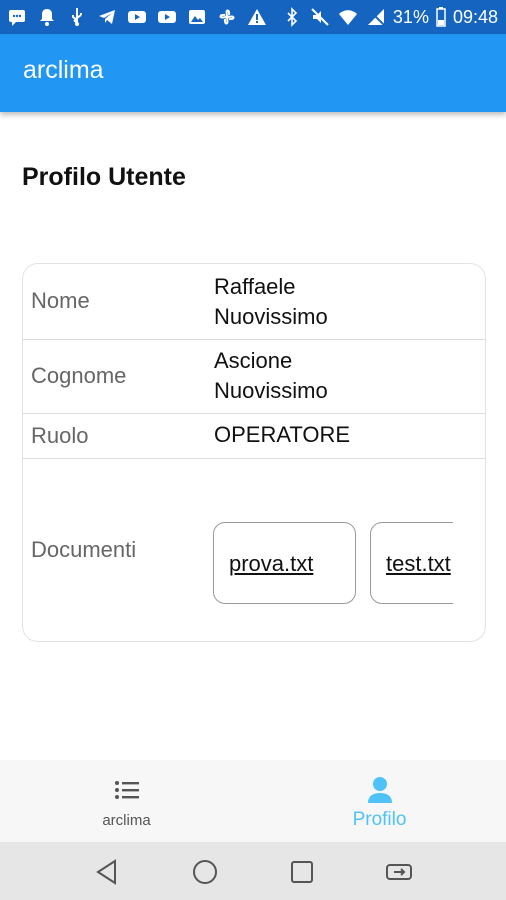 The width and height of the screenshot is (506, 900). I want to click on person-icon, so click(380, 792).